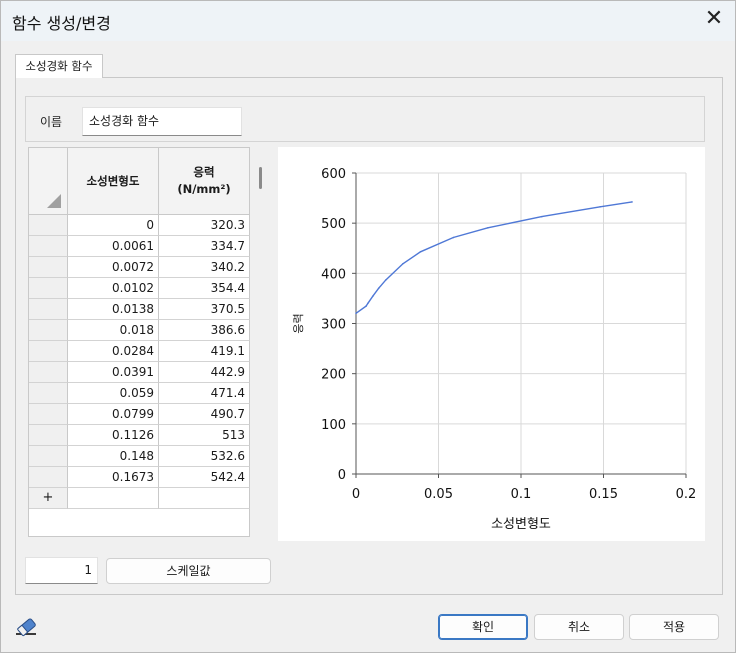 Image resolution: width=736 pixels, height=653 pixels. I want to click on y-tick-label: 200, so click(333, 375).